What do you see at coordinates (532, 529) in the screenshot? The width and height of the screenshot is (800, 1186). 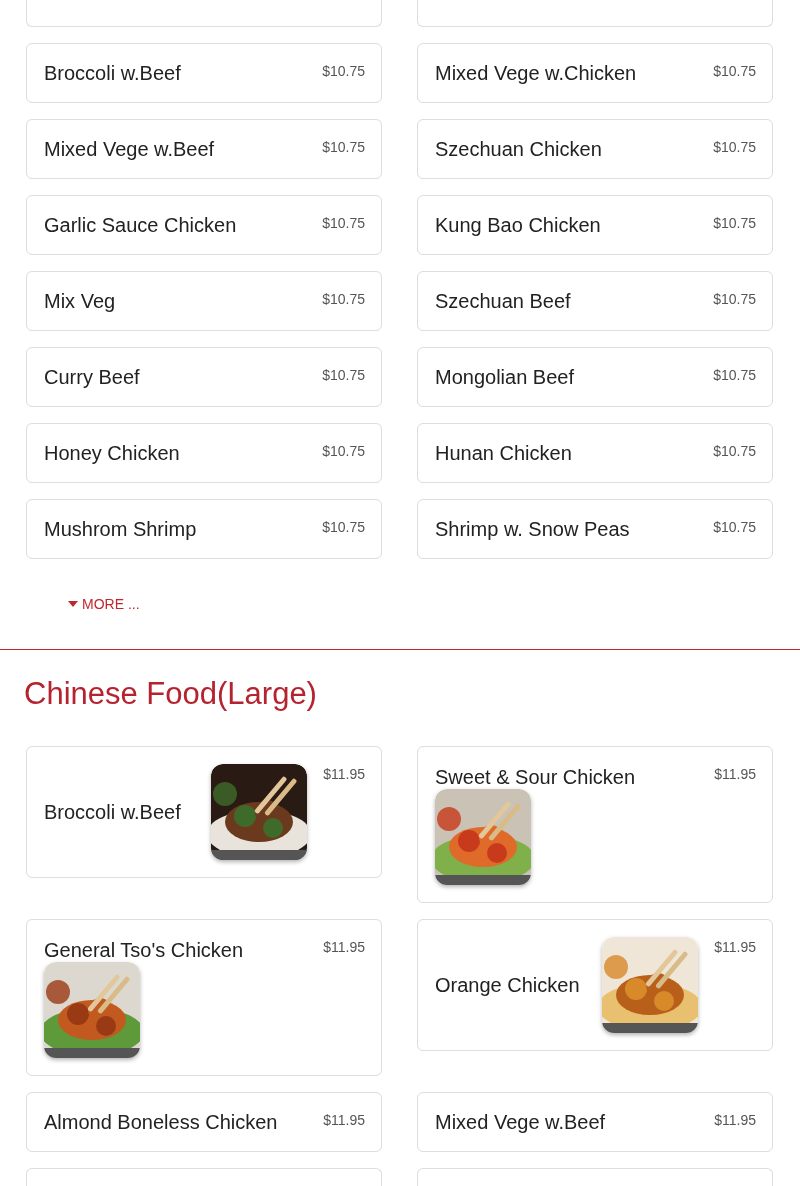 I see `item-name: Shrimp w. Snow Peas` at bounding box center [532, 529].